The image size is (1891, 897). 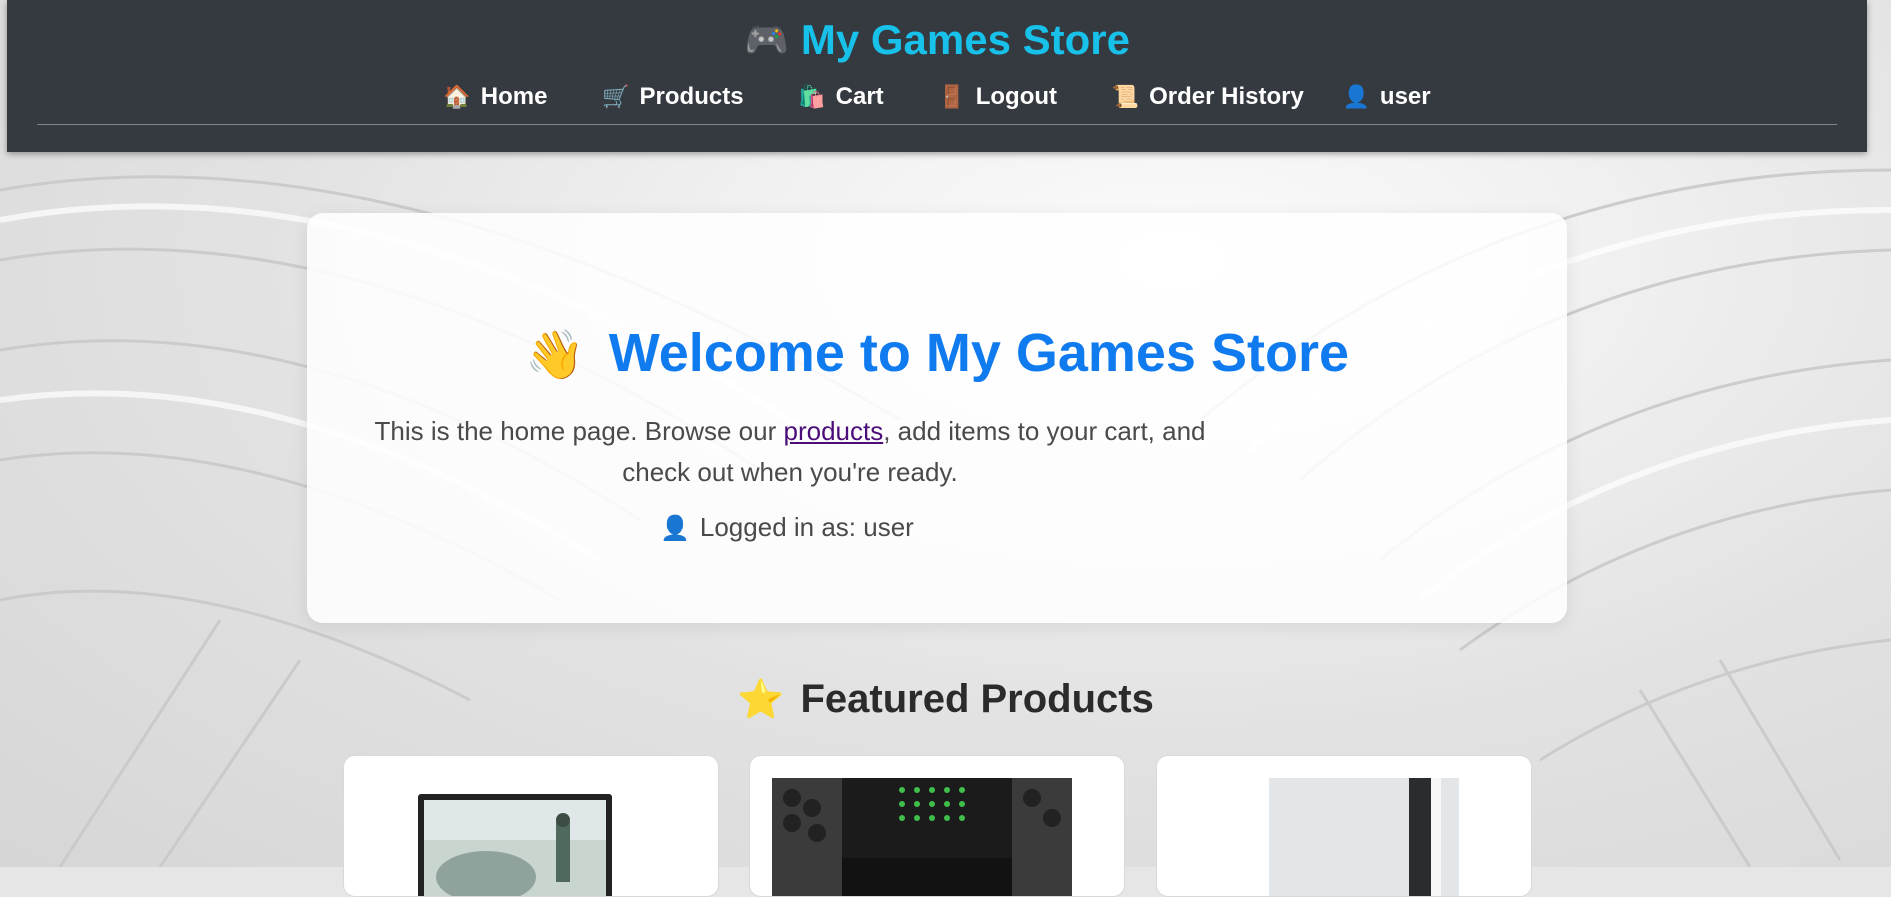 I want to click on star-icon: ⭐, so click(x=761, y=700).